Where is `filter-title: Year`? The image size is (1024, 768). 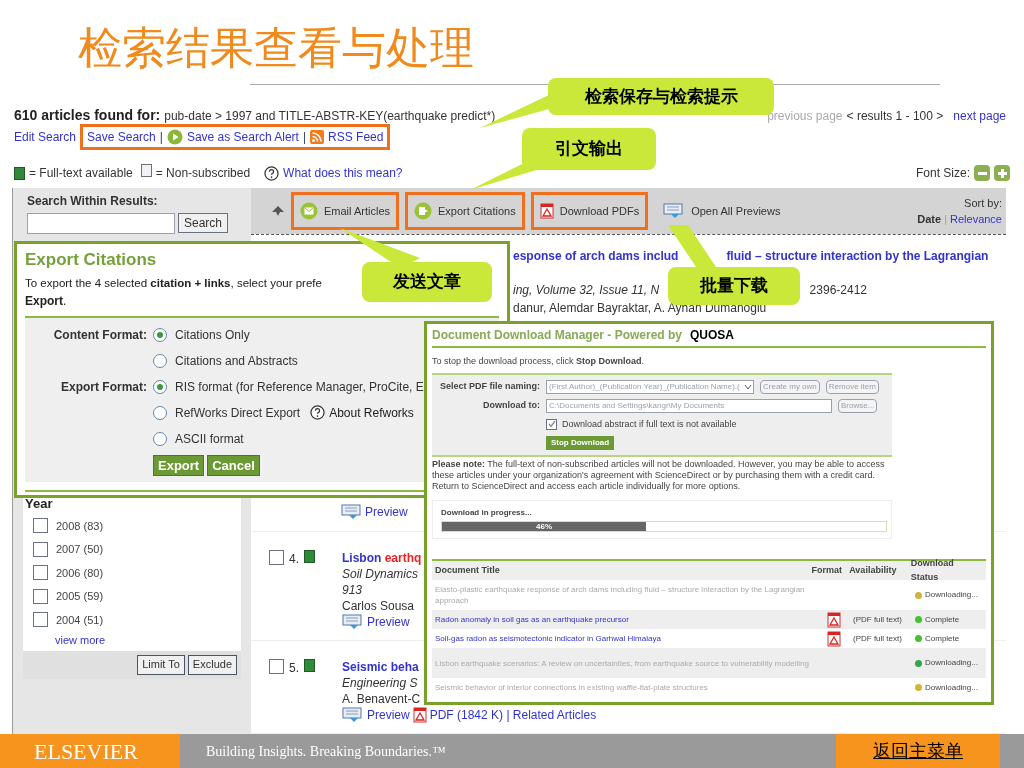
filter-title: Year is located at coordinates (39, 504).